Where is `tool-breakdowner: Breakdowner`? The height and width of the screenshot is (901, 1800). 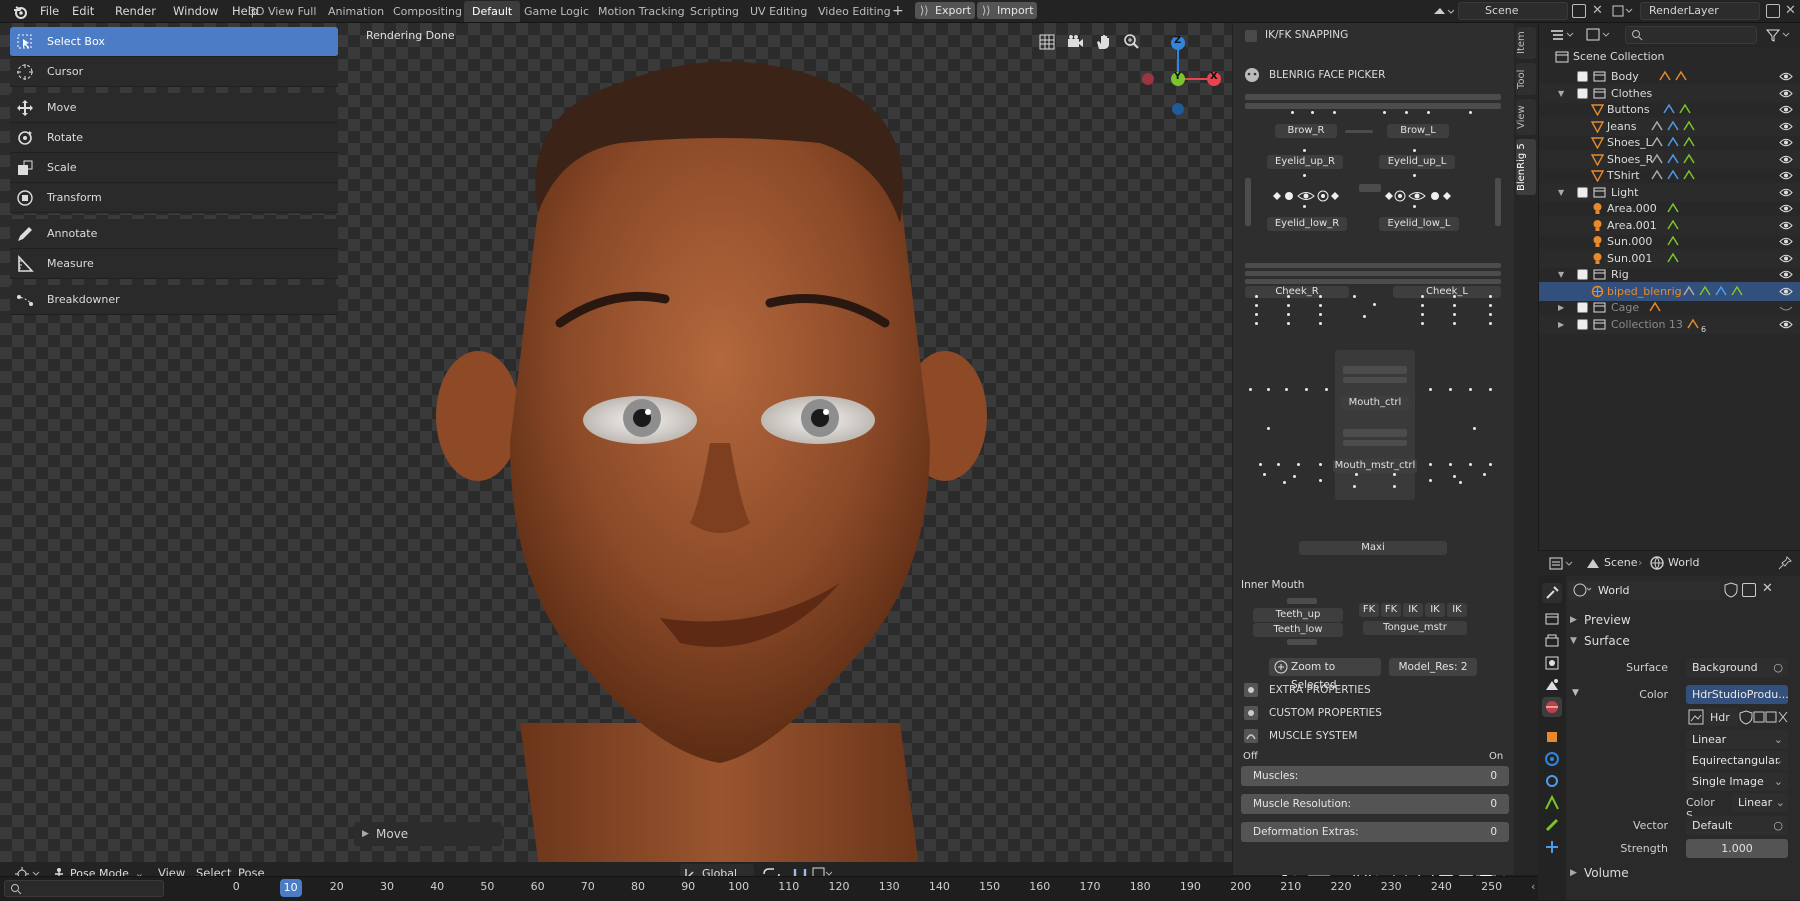
tool-breakdowner: Breakdowner is located at coordinates (174, 300).